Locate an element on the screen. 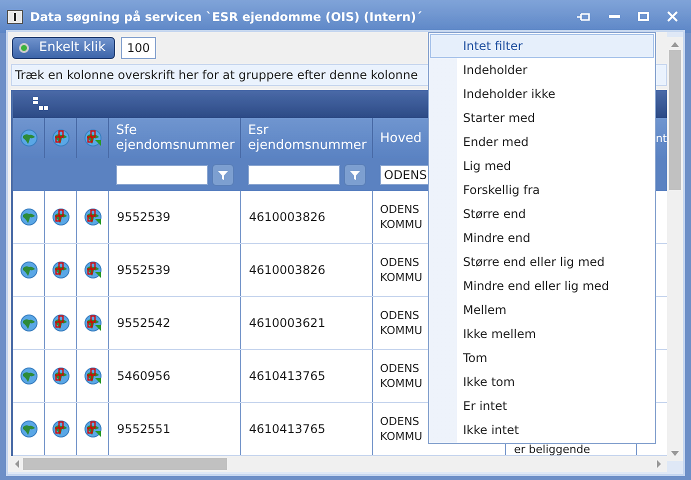 This screenshot has width=691, height=480. maximize-icon is located at coordinates (643, 16).